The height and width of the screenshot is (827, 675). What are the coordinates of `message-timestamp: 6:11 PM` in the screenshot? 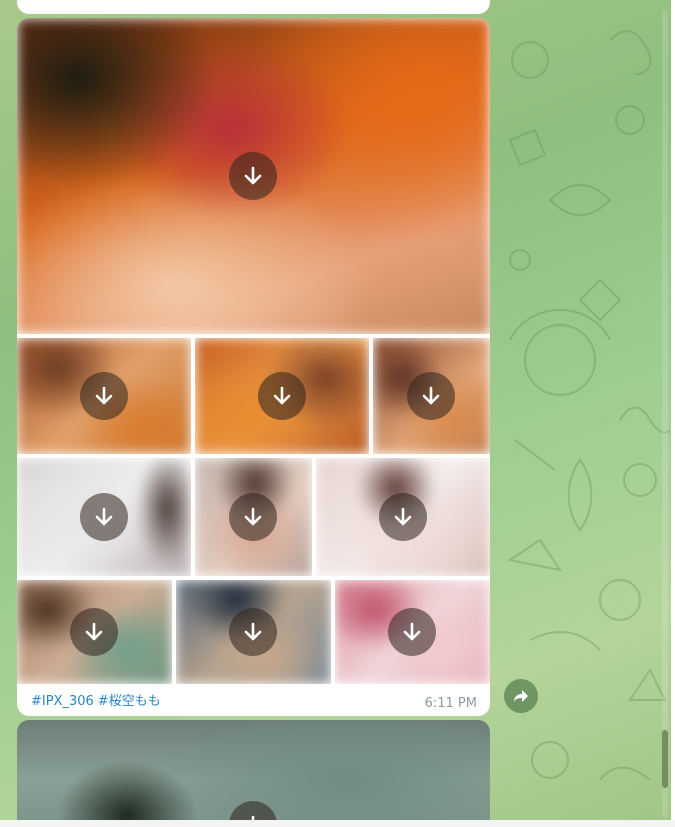 It's located at (450, 703).